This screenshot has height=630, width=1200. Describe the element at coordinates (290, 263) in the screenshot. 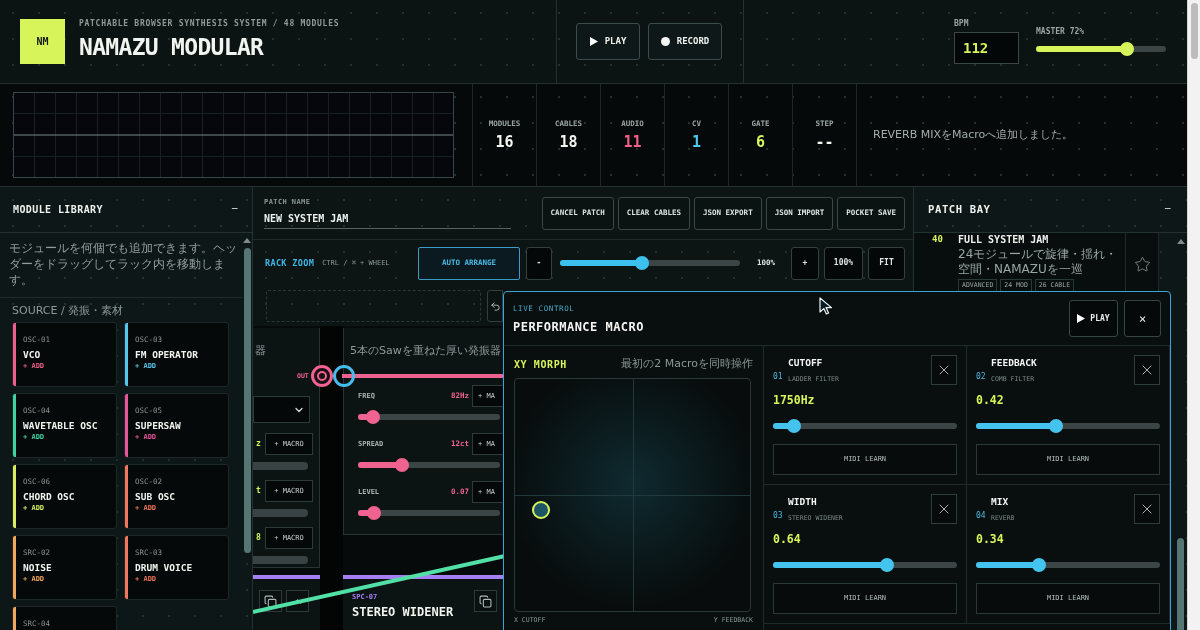

I see `zoom-label: RACK ZOOM` at that location.